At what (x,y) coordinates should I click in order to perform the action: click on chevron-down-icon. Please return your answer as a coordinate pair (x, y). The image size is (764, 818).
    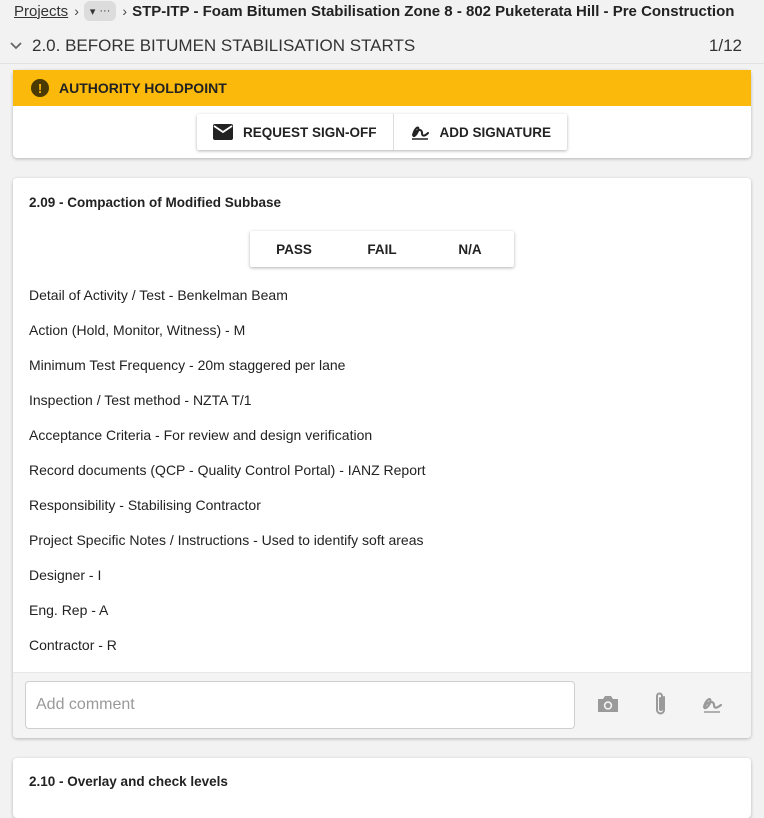
    Looking at the image, I should click on (16, 46).